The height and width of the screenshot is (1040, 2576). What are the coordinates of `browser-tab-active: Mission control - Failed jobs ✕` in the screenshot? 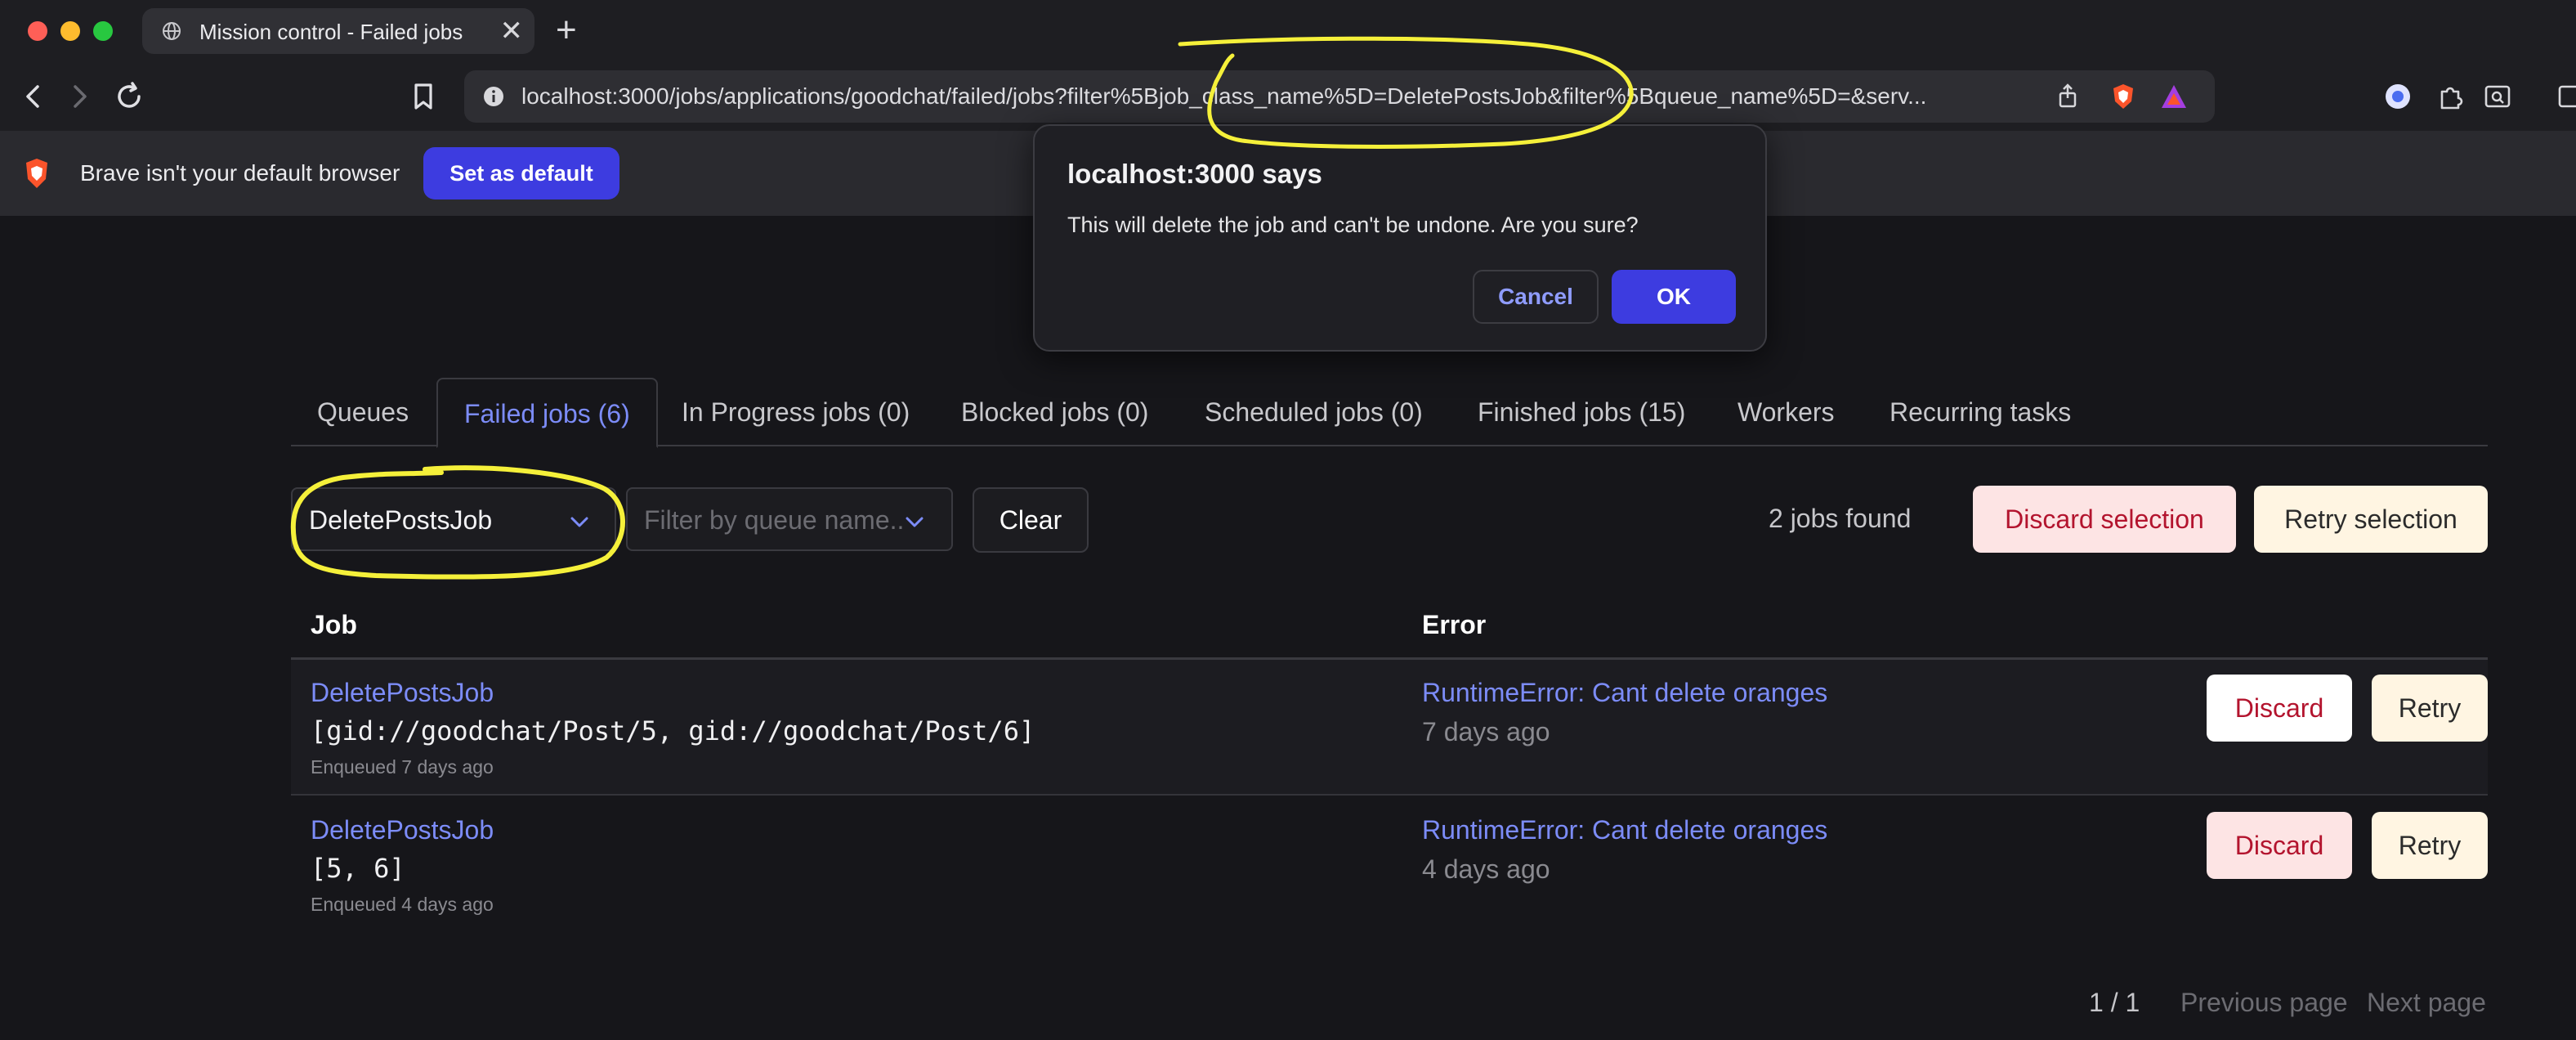 It's located at (338, 31).